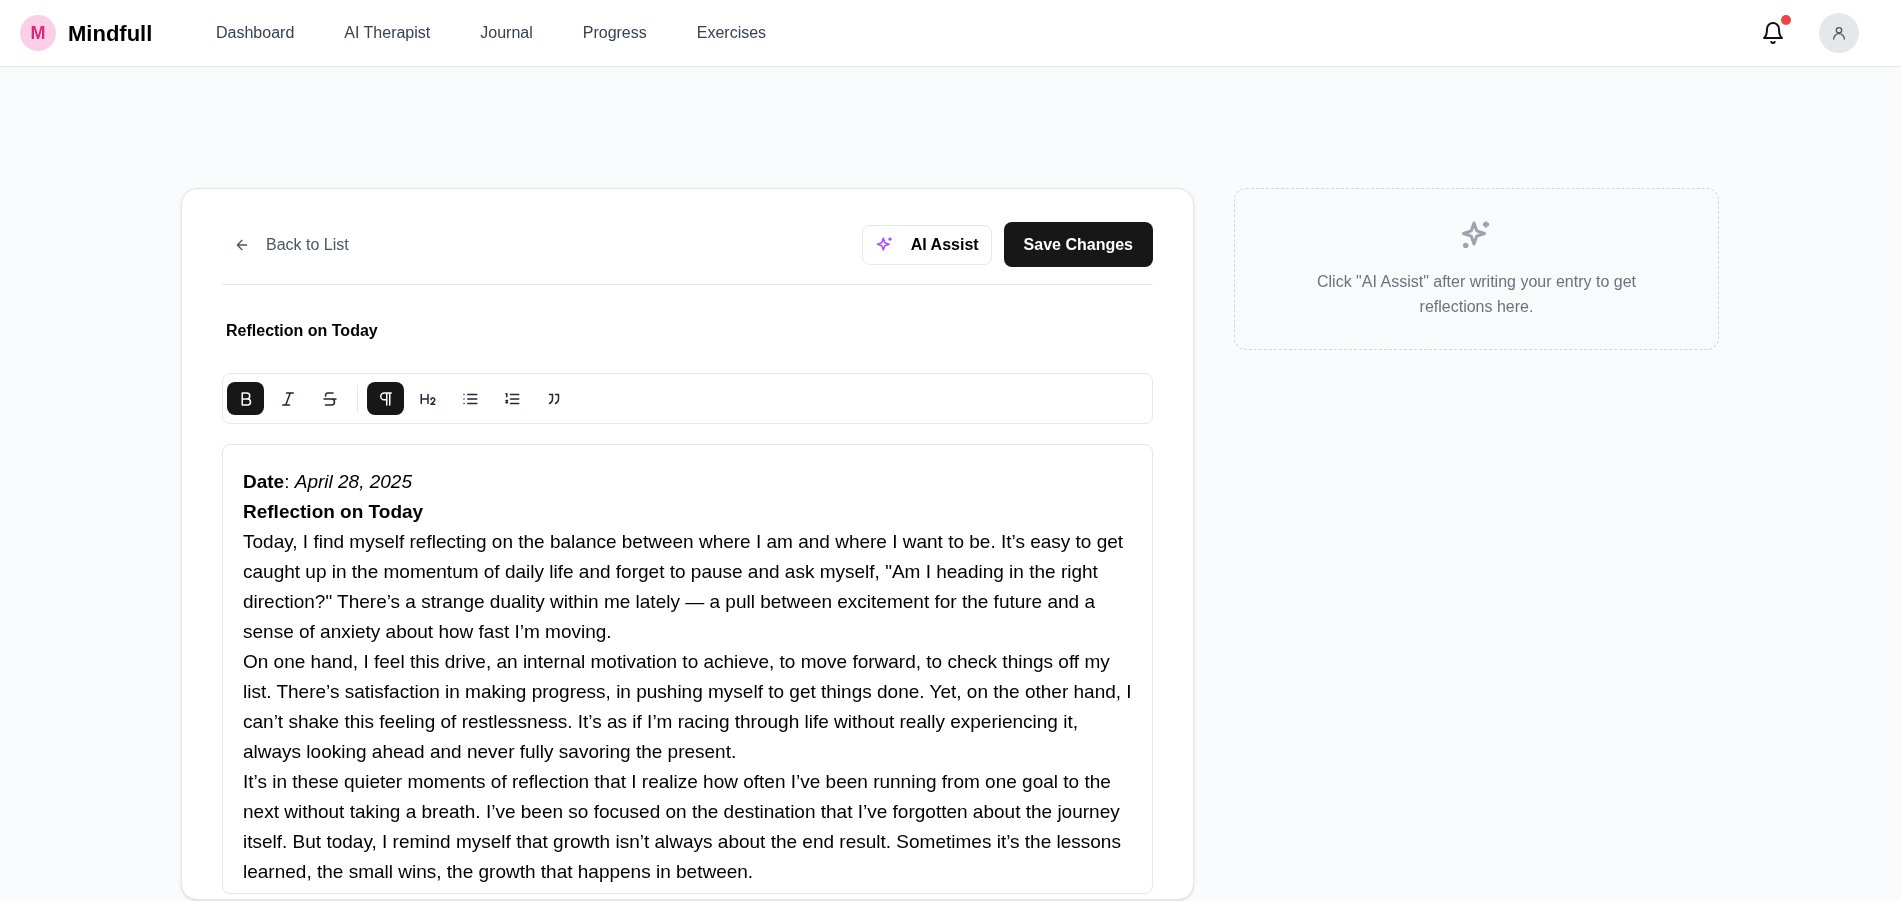  I want to click on entry-title: Reflection on Today, so click(302, 331).